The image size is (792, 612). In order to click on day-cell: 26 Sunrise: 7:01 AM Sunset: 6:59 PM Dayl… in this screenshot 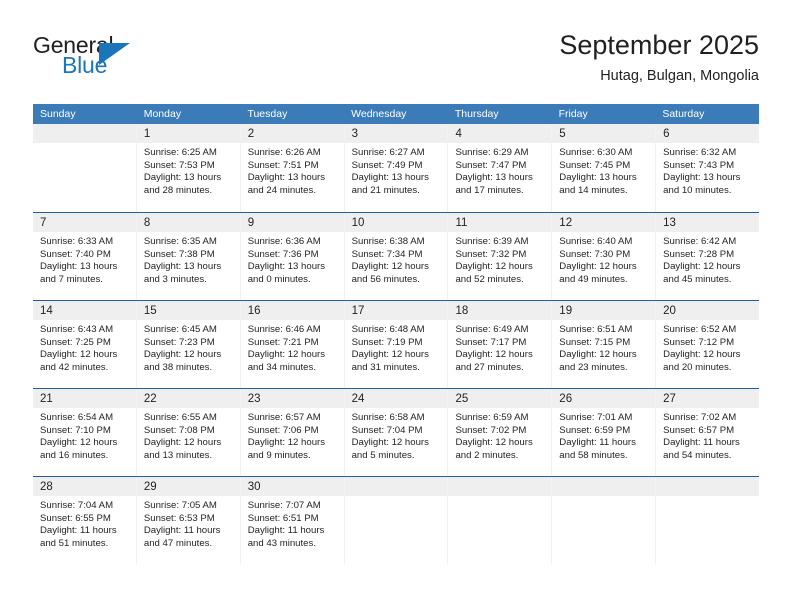, I will do `click(604, 432)`.